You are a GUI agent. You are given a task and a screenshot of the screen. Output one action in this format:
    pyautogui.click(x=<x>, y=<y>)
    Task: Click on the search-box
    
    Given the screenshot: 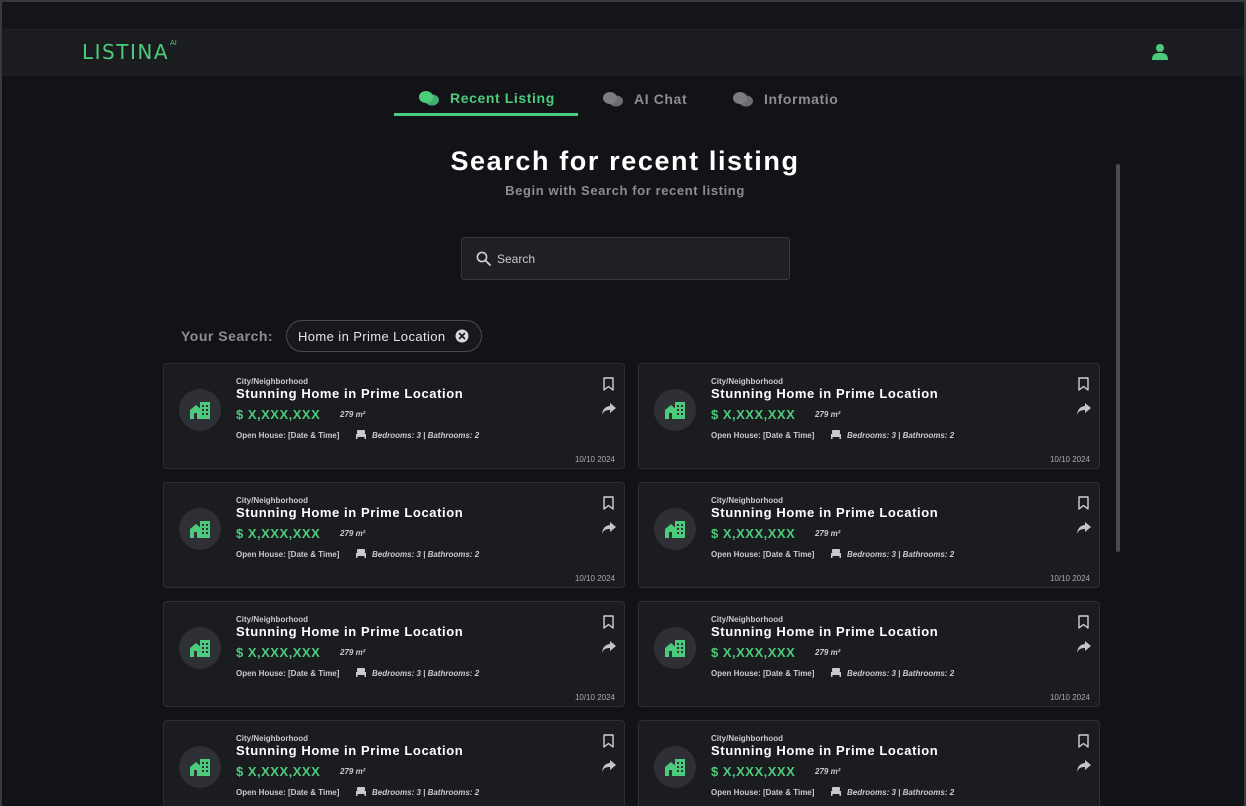 What is the action you would take?
    pyautogui.click(x=625, y=258)
    